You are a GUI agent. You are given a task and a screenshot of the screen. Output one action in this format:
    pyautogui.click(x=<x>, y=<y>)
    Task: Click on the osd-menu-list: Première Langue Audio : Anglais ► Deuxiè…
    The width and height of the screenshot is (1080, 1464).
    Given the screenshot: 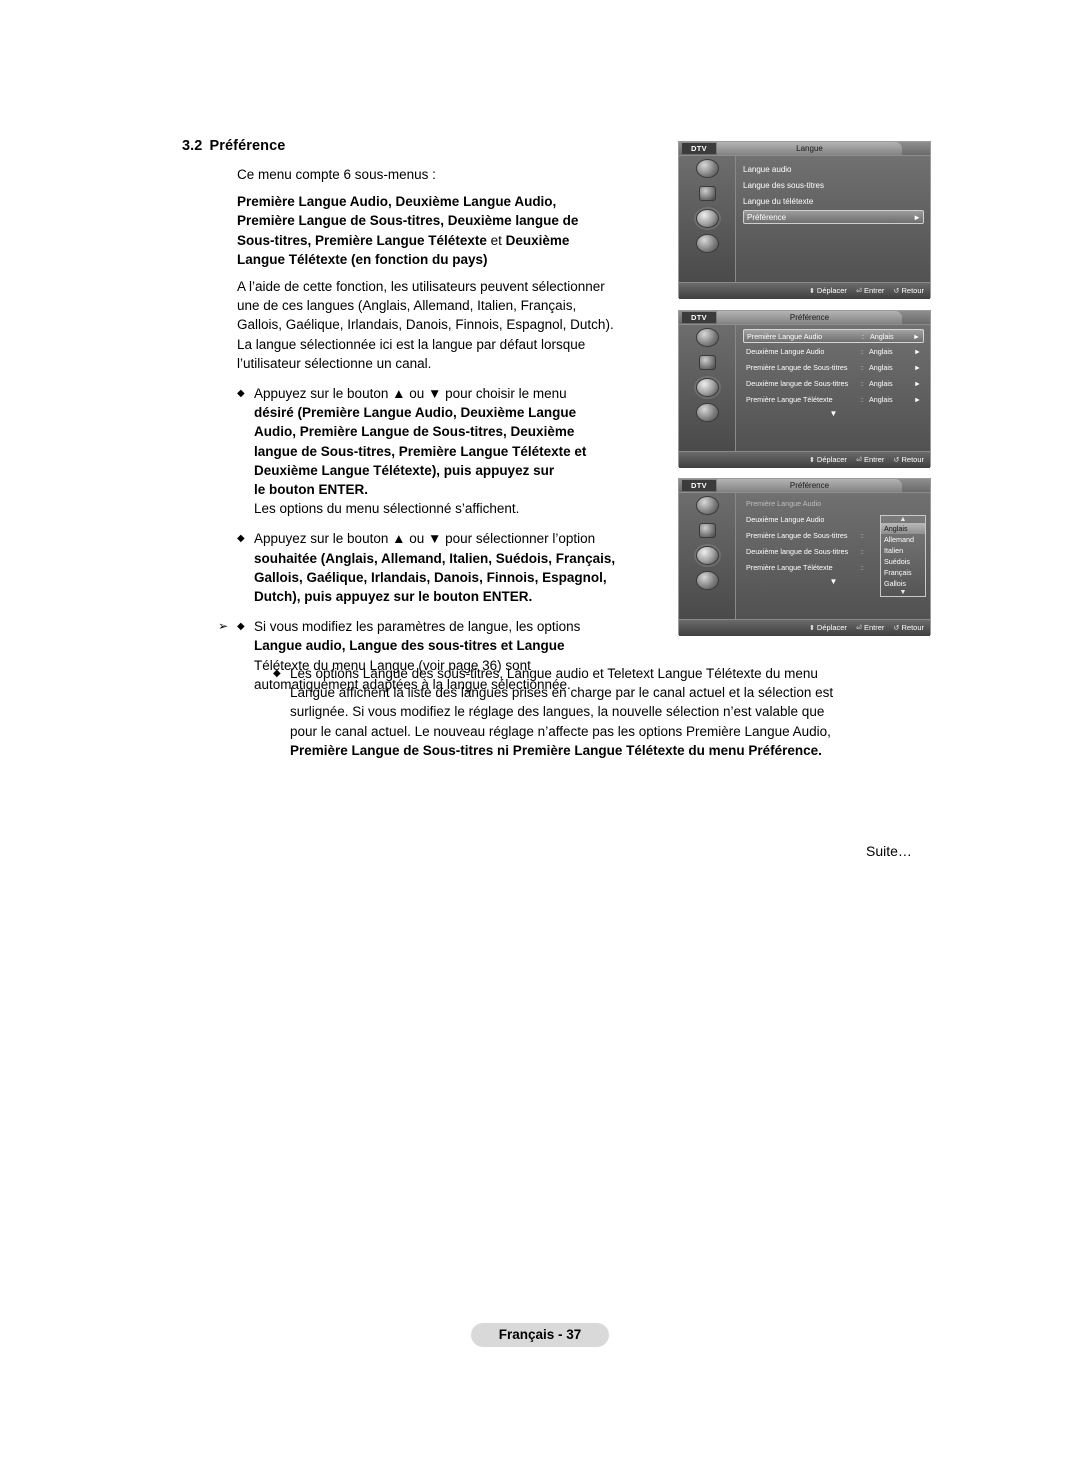 What is the action you would take?
    pyautogui.click(x=832, y=388)
    